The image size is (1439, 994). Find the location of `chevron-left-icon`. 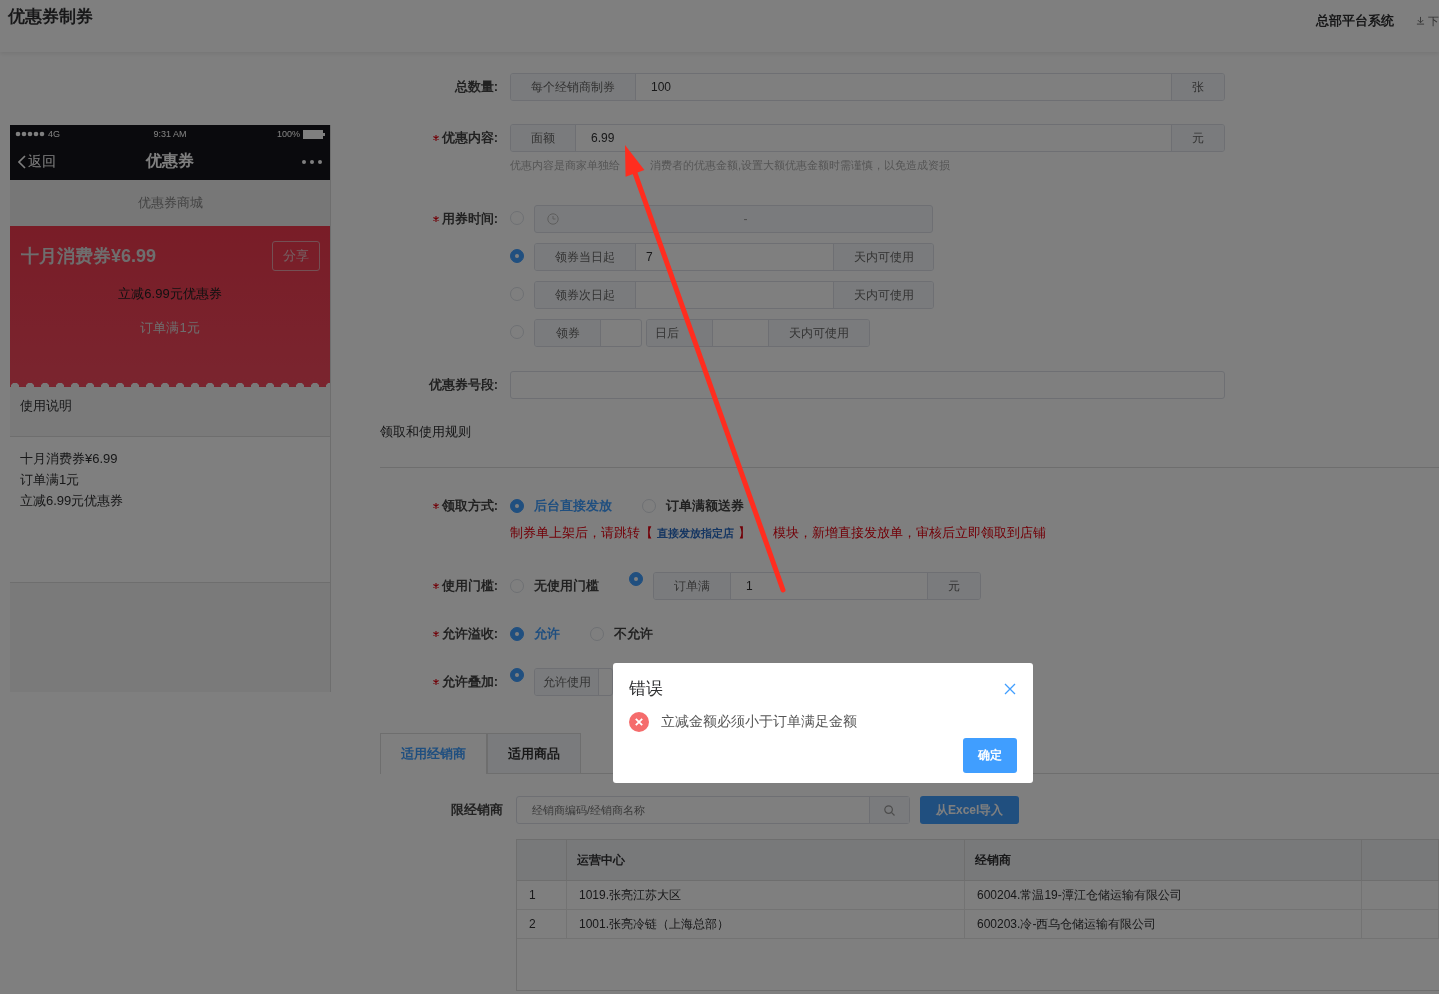

chevron-left-icon is located at coordinates (22, 161).